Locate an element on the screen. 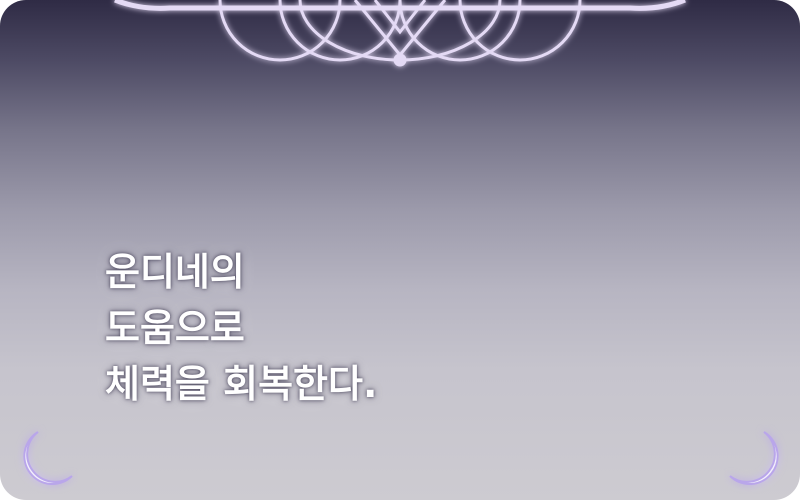 The image size is (800, 500). crest-ornament-icon is located at coordinates (400, 33).